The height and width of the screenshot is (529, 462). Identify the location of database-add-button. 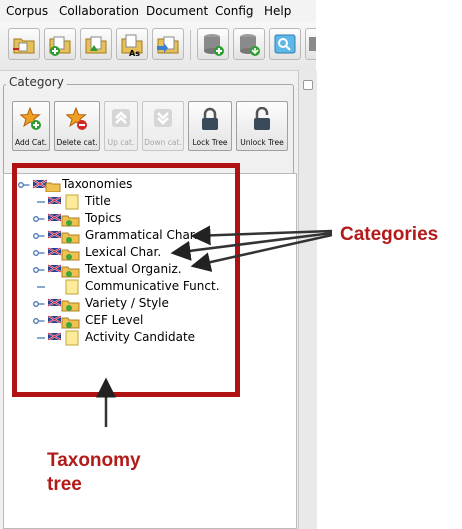
(213, 44).